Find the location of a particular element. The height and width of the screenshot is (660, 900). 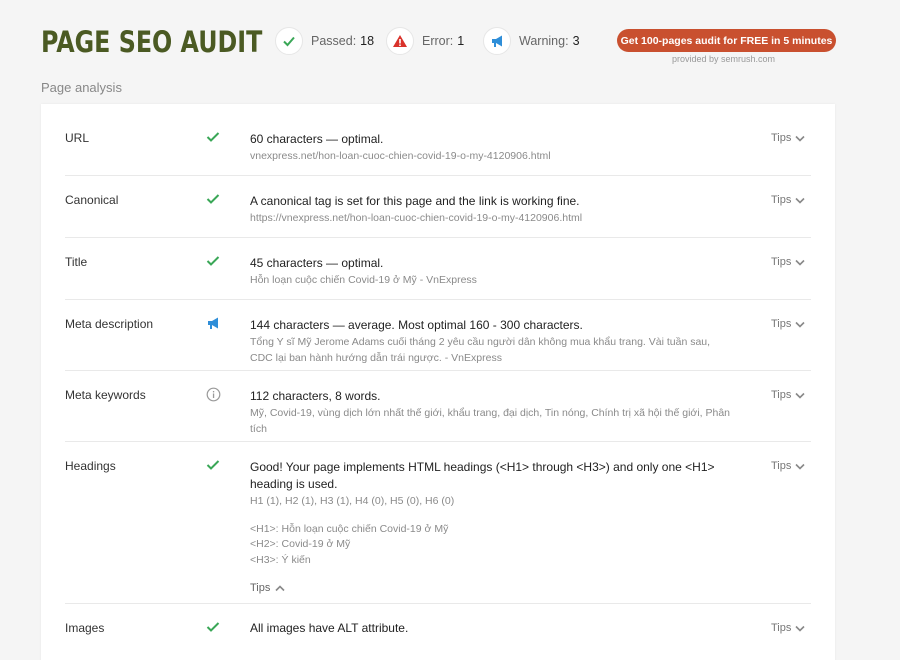

warning-count: 3 is located at coordinates (576, 41).